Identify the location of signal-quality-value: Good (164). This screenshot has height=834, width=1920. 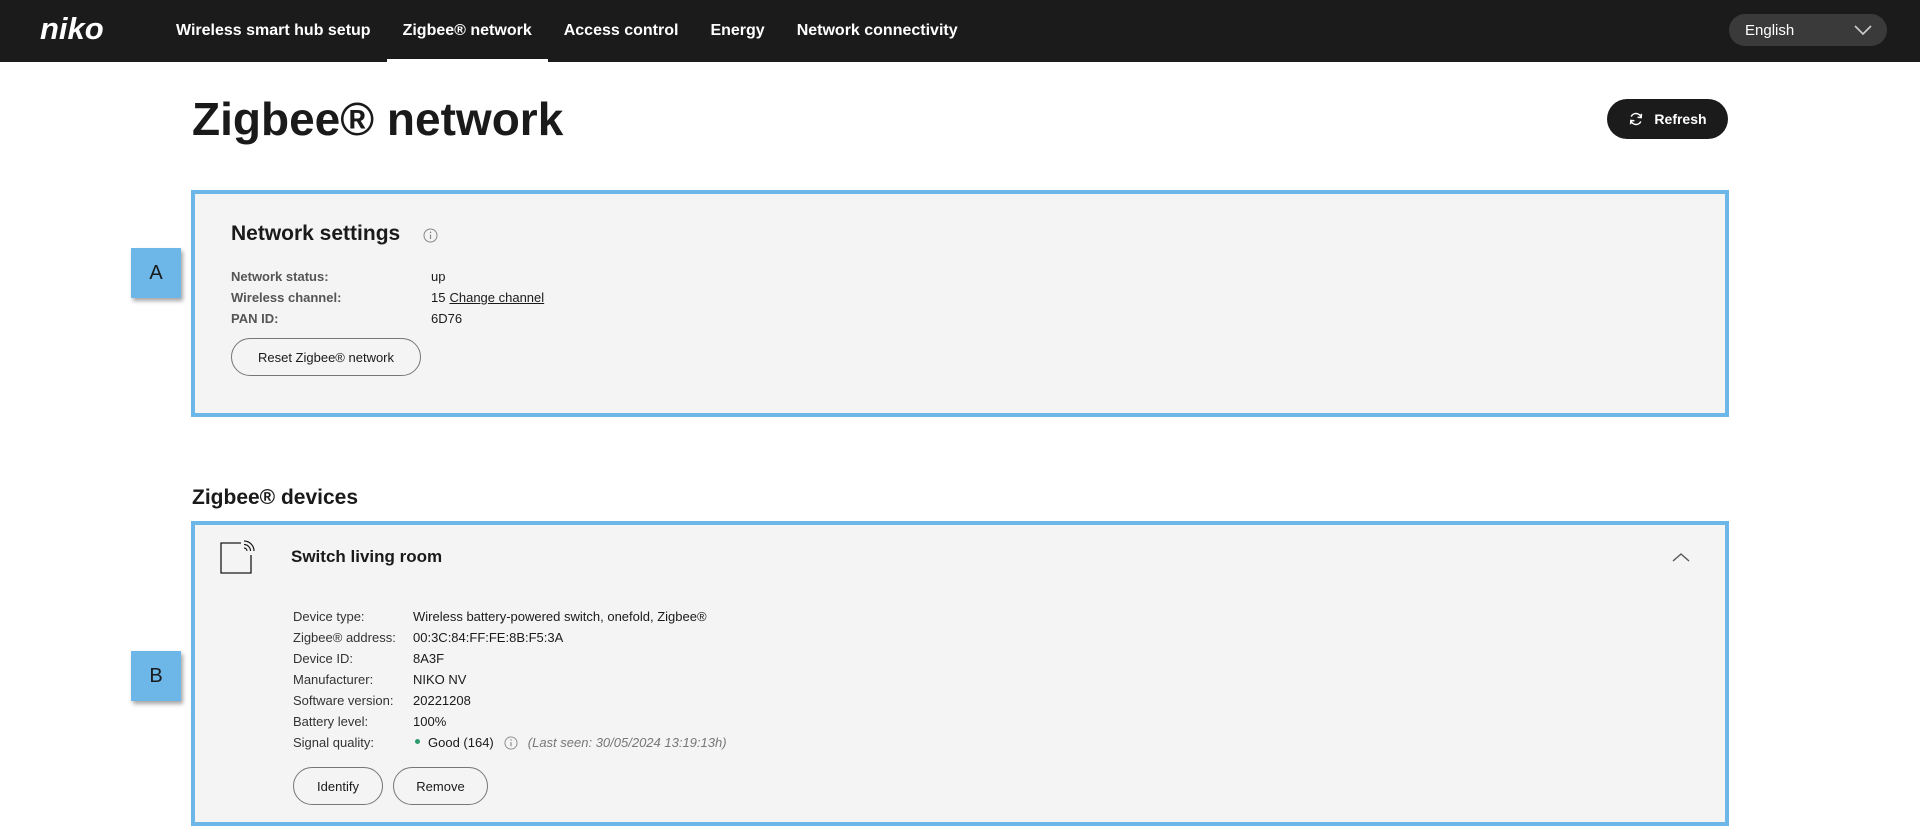
(461, 742).